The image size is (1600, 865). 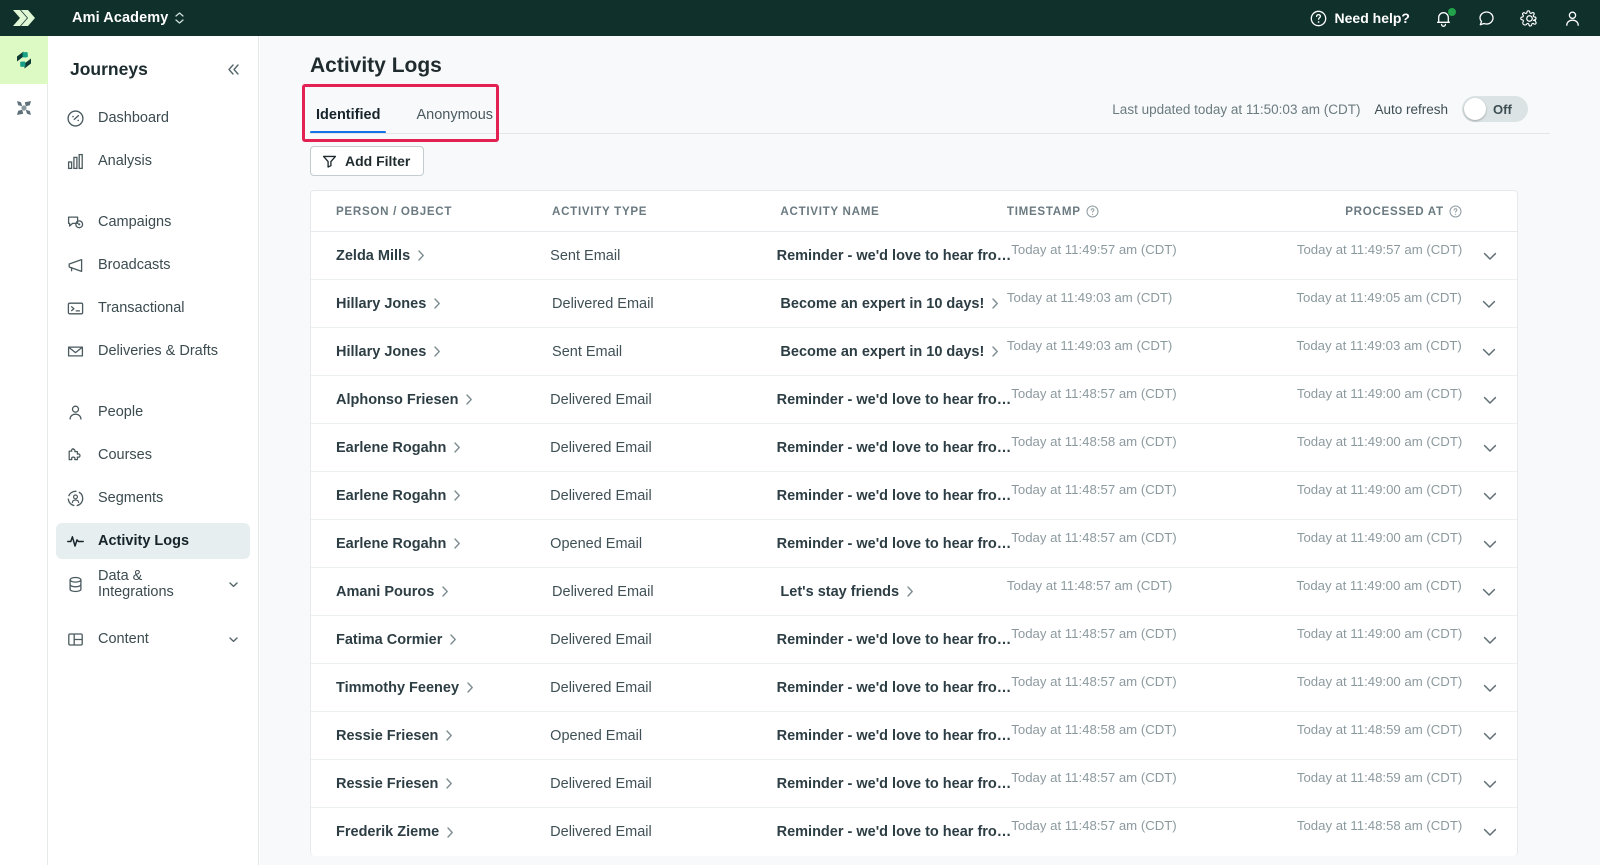 I want to click on rail-item-data-pipelines, so click(x=24, y=108).